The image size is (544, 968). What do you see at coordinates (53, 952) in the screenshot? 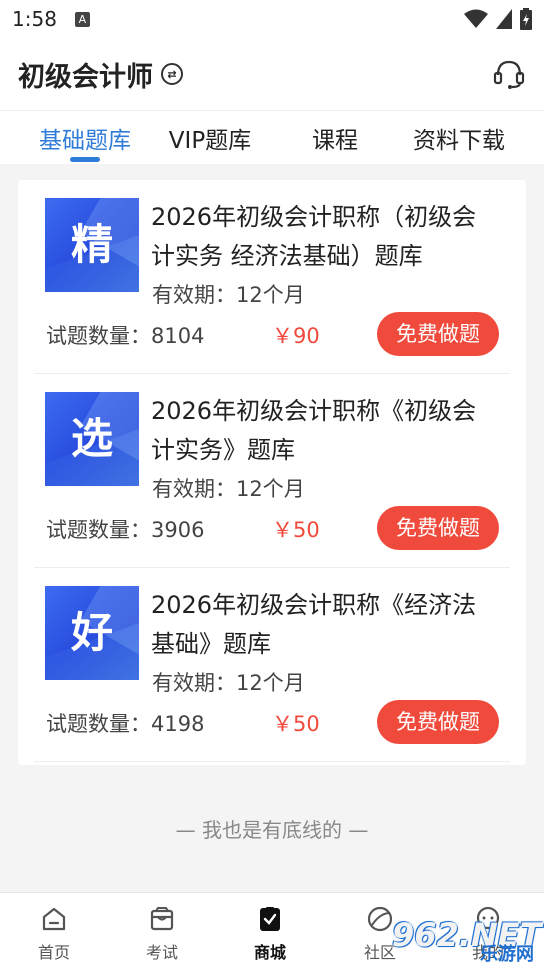
I see `nav-label: 首页` at bounding box center [53, 952].